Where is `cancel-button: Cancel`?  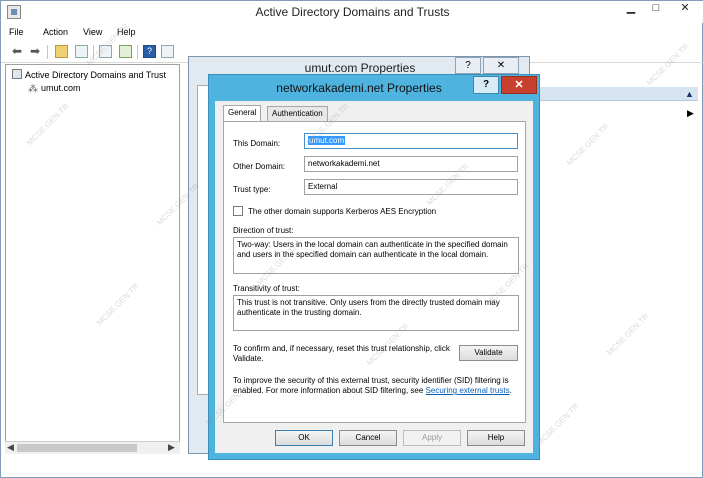 cancel-button: Cancel is located at coordinates (368, 438).